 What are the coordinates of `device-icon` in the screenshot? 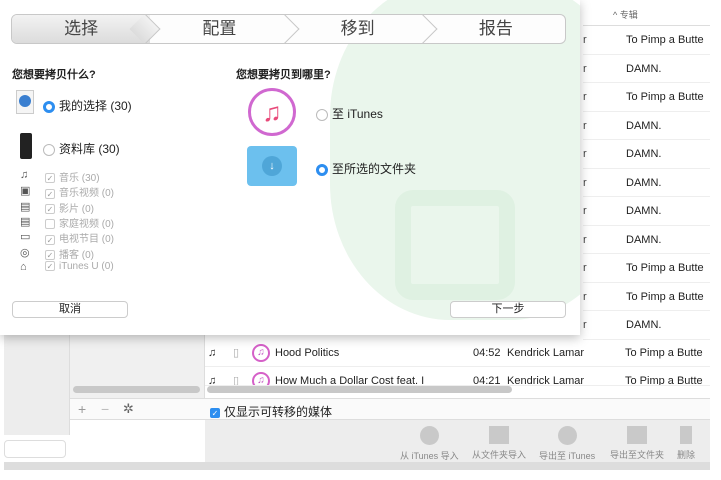 It's located at (26, 146).